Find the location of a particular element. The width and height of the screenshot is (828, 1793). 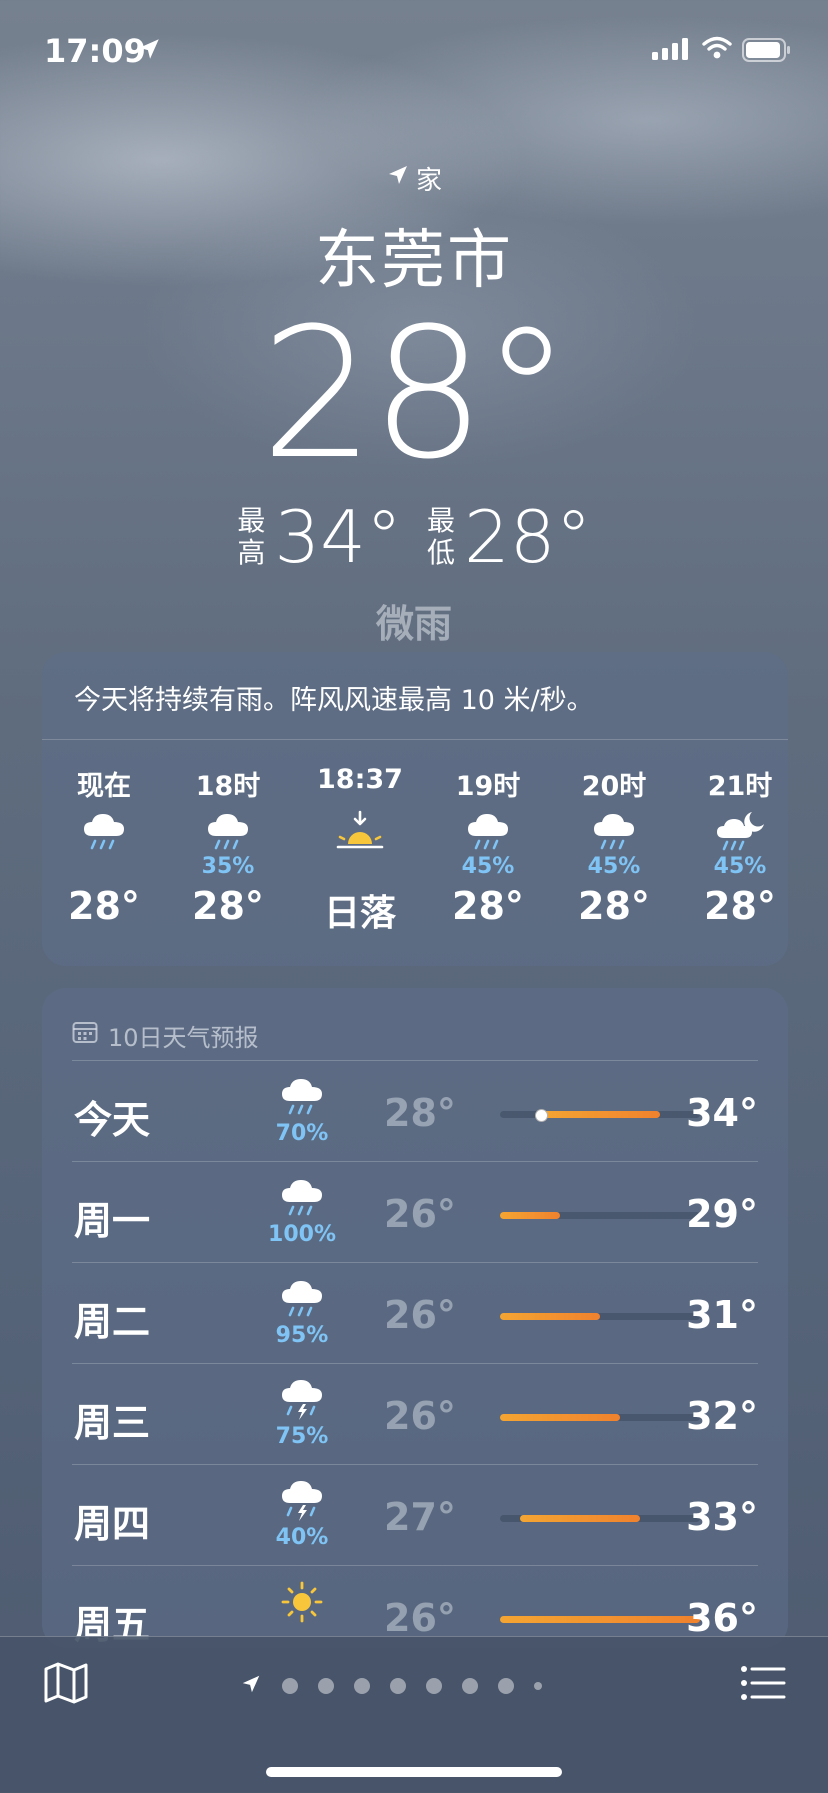

day-high: 33° is located at coordinates (722, 1517).